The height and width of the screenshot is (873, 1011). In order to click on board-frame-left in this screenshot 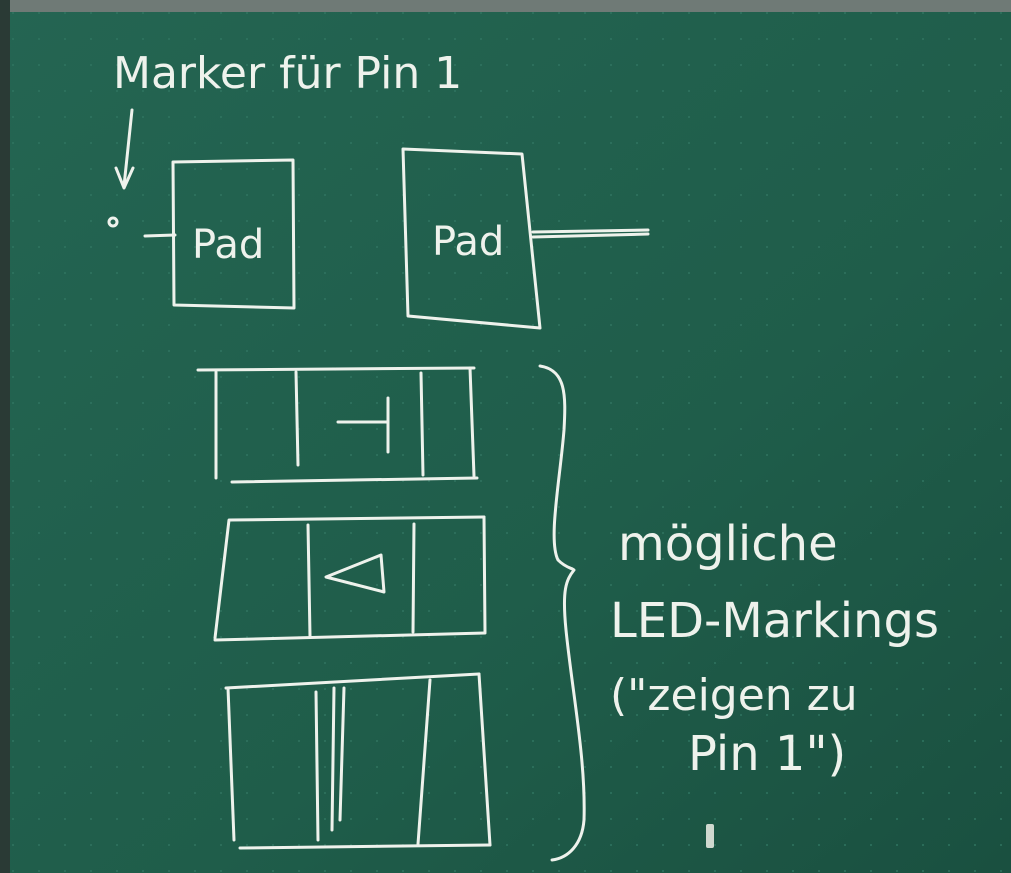, I will do `click(5, 436)`.